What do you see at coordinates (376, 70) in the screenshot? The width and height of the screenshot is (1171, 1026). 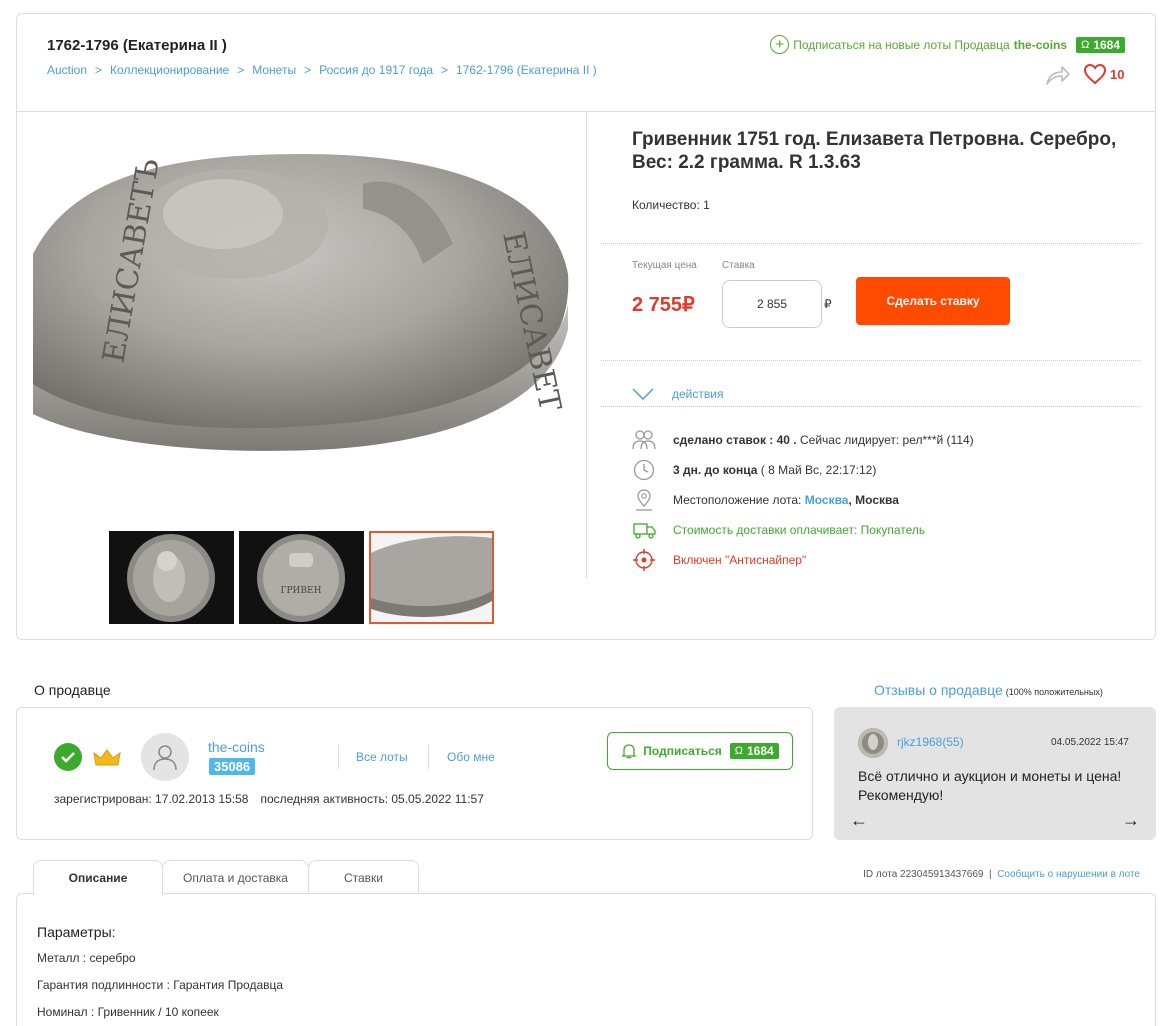 I see `breadcrumb-russia: Россия до 1917 года` at bounding box center [376, 70].